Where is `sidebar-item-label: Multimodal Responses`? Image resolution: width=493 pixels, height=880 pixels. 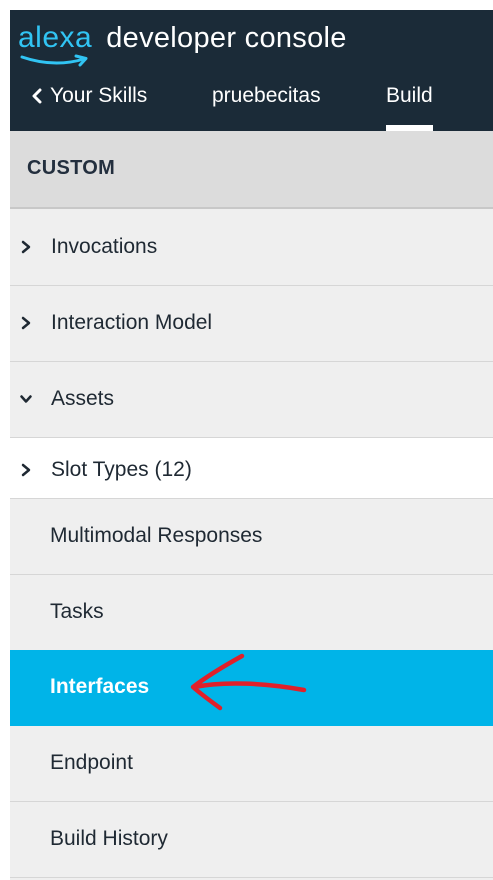
sidebar-item-label: Multimodal Responses is located at coordinates (156, 535).